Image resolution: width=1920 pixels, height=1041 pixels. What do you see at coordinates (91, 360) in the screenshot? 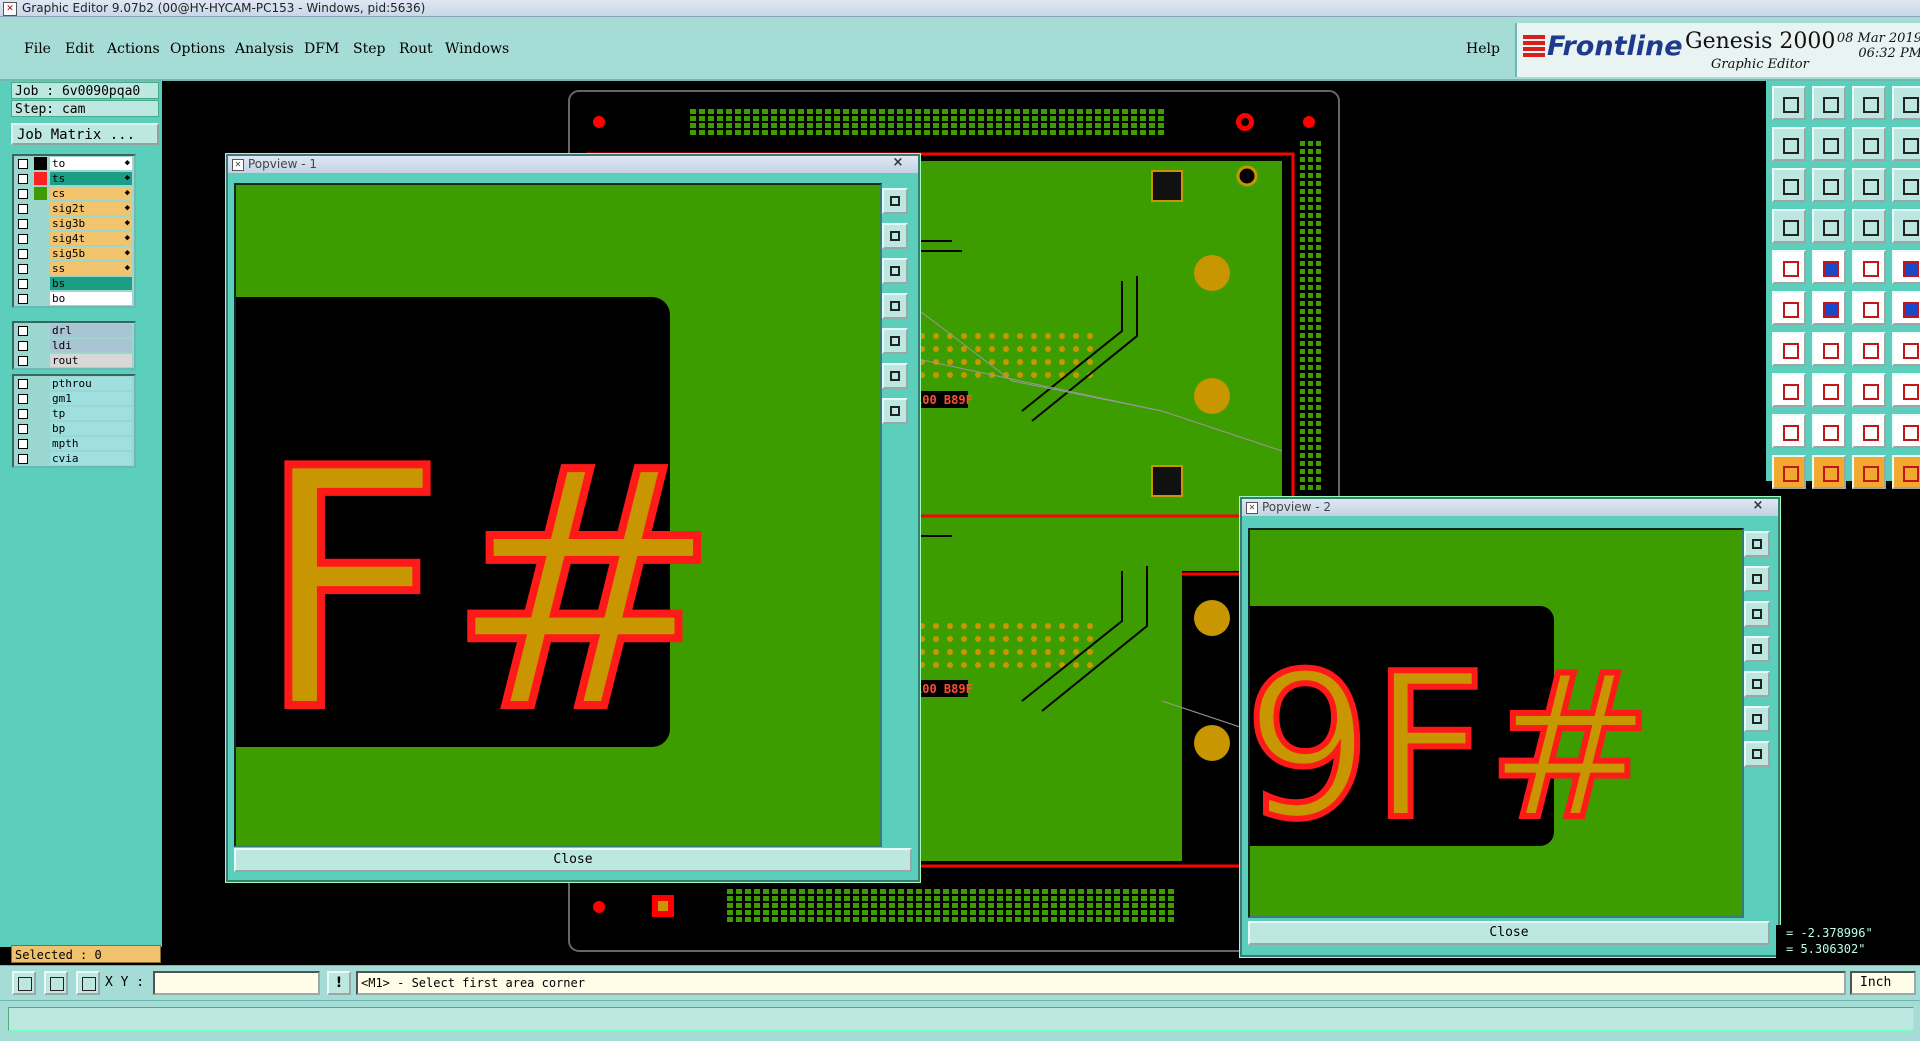
I see `layer-name: rout` at bounding box center [91, 360].